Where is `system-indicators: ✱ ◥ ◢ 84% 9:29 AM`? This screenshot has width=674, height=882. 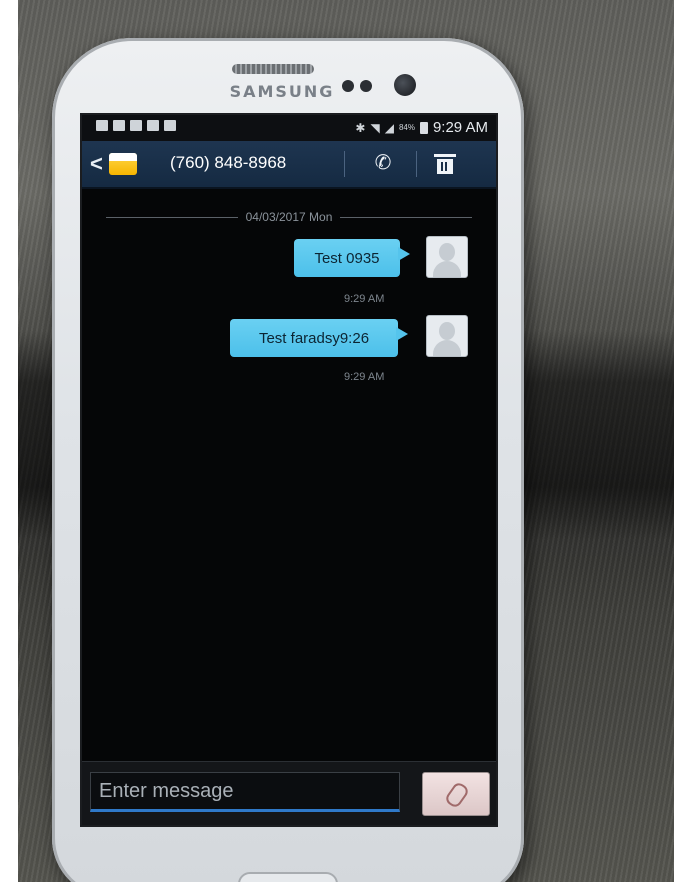
system-indicators: ✱ ◥ ◢ 84% 9:29 AM is located at coordinates (421, 127).